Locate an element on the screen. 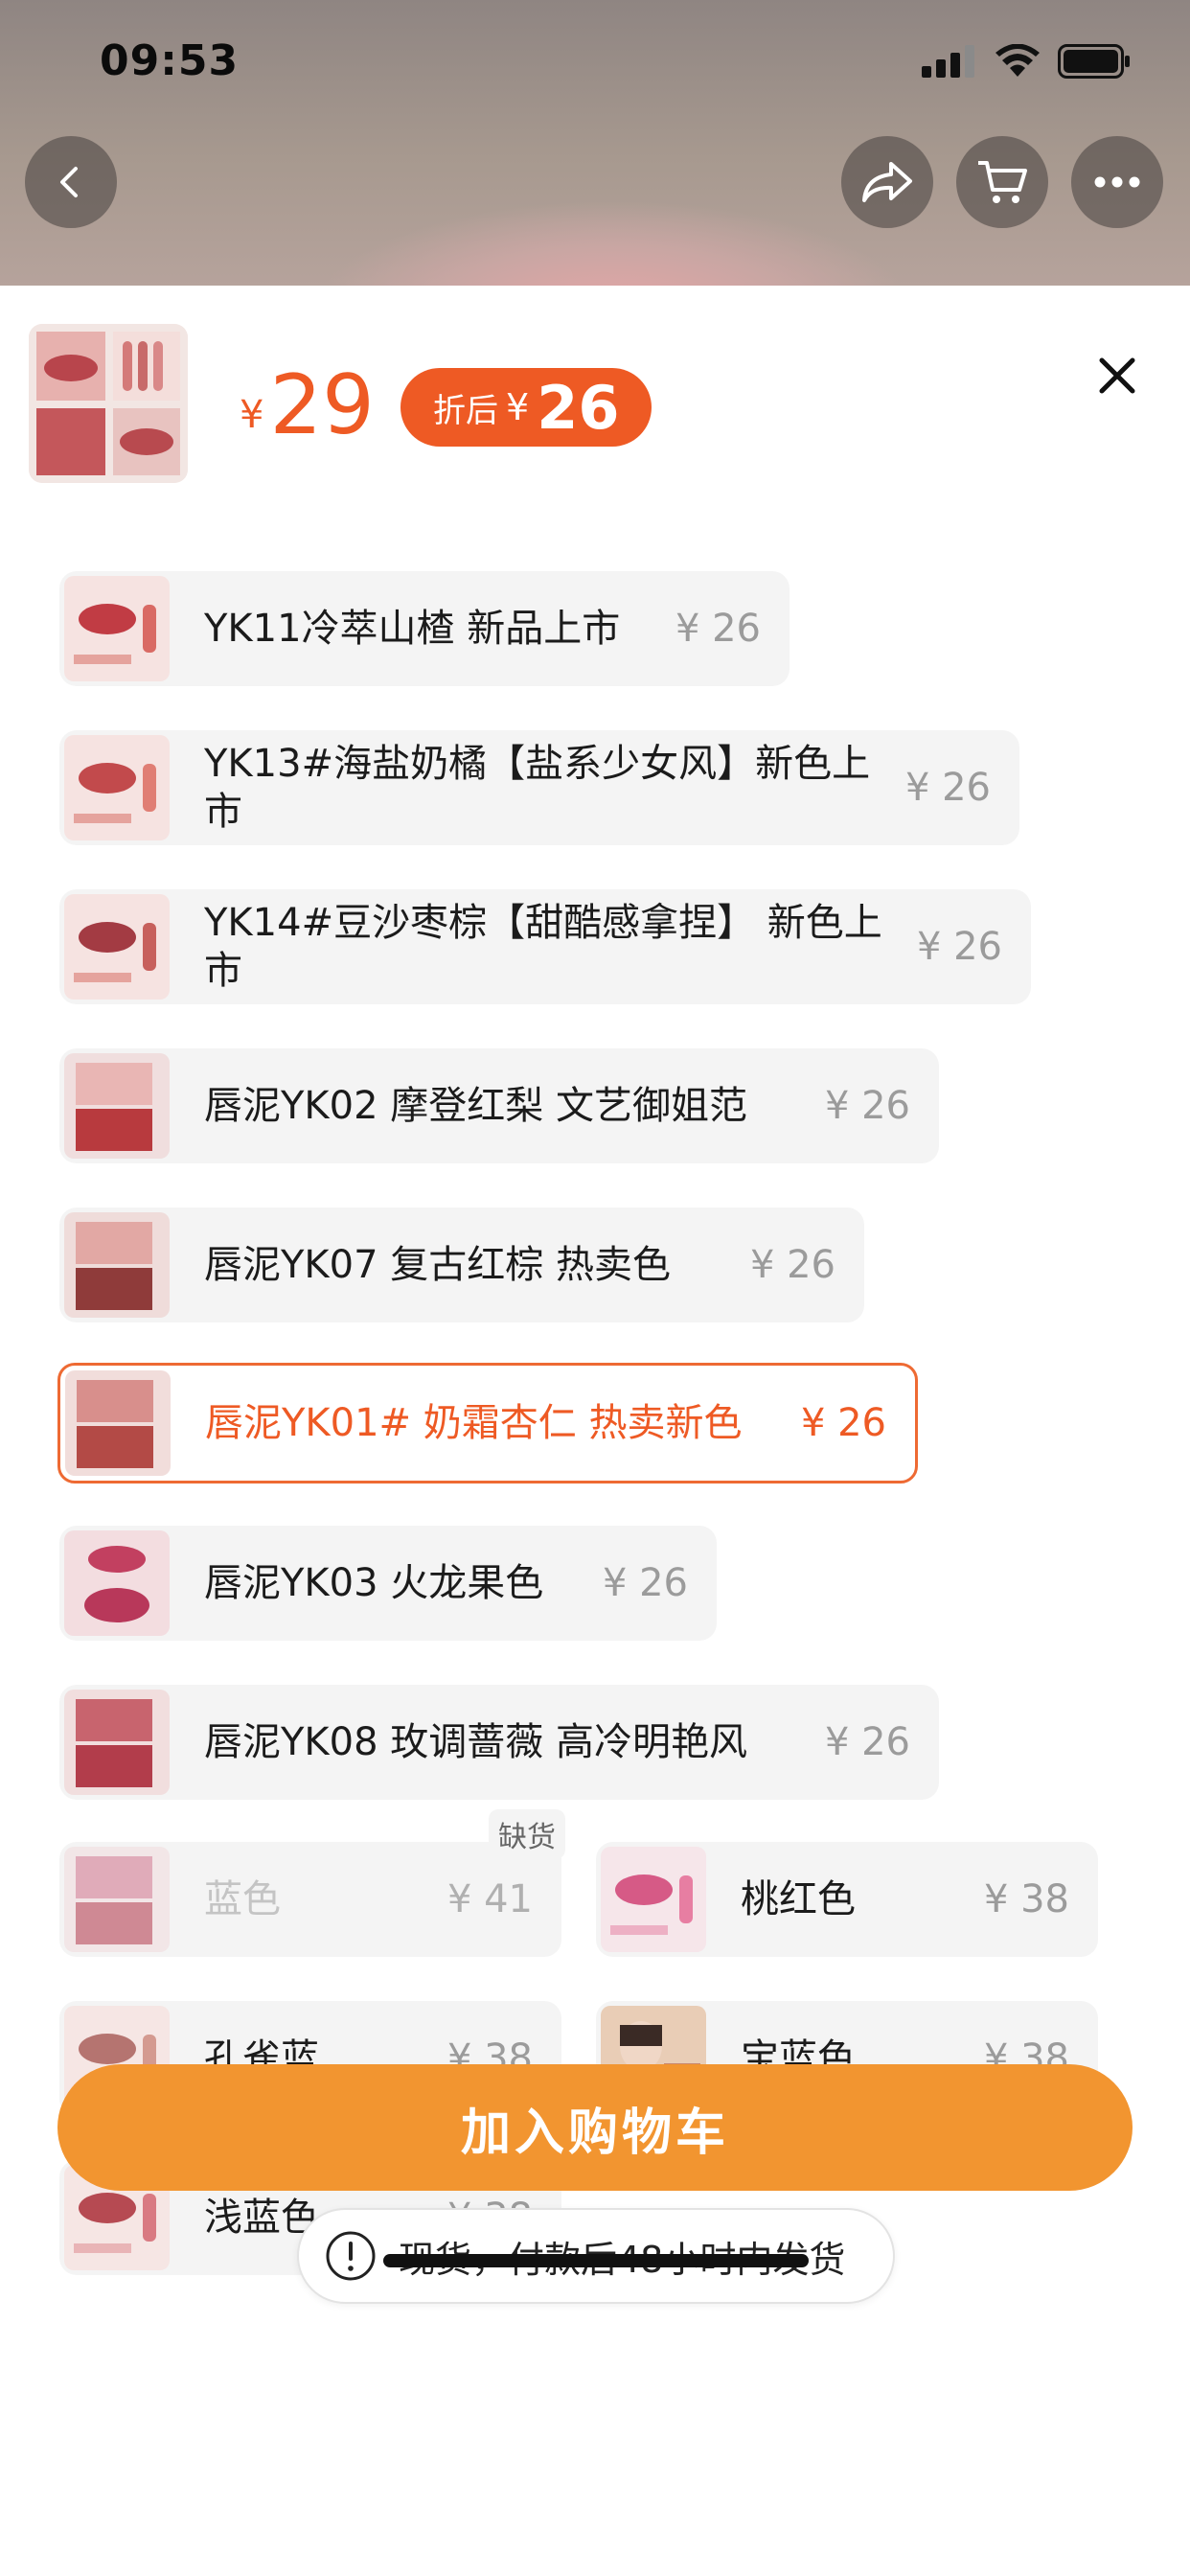 This screenshot has height=2576, width=1190. sku-option-selected: 唇泥YK01# 奶霜杏仁 热卖新色 ¥ 26 is located at coordinates (488, 1423).